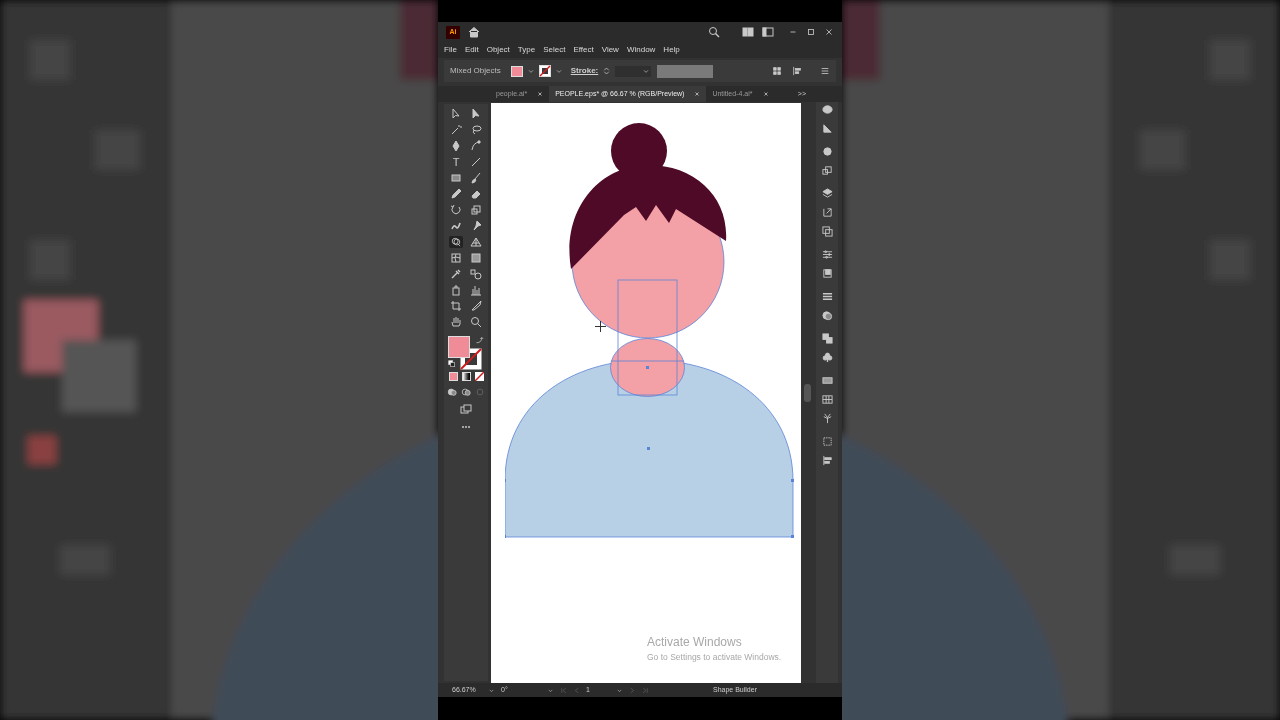 This screenshot has height=720, width=1280. Describe the element at coordinates (807, 392) in the screenshot. I see `scrollbar-thumb` at that location.